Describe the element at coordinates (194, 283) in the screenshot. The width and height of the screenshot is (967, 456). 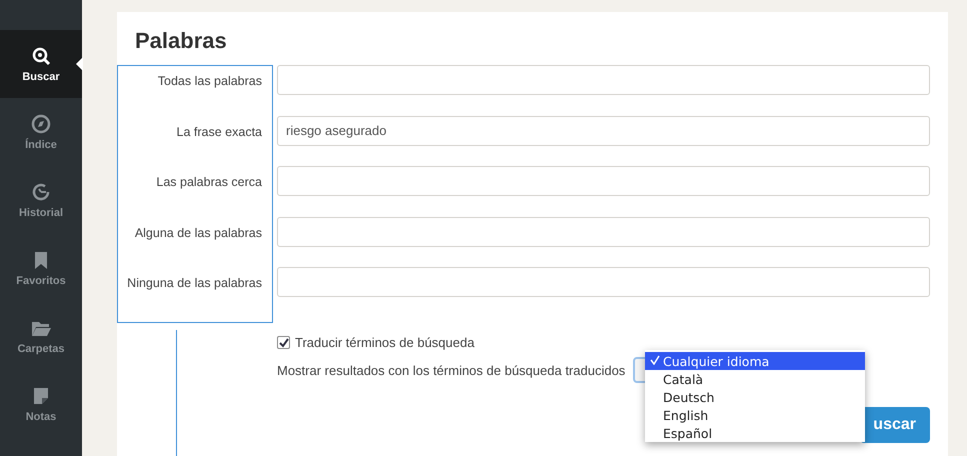
I see `field-label: Ninguna de las palabras` at that location.